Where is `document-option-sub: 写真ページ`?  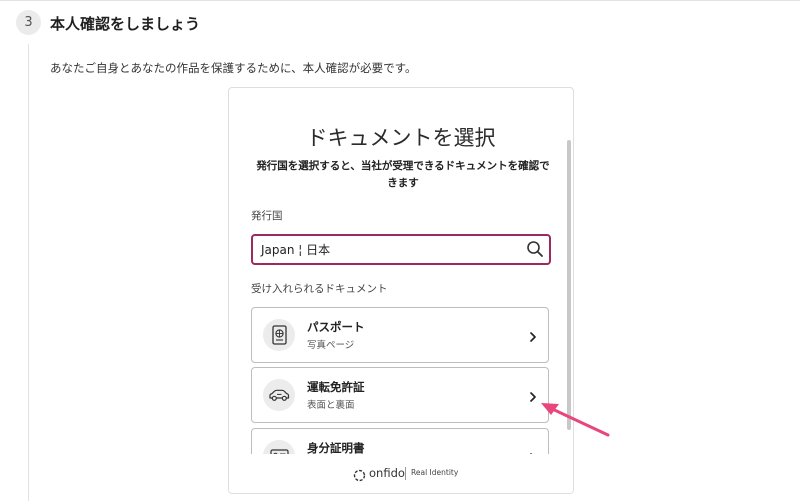
document-option-sub: 写真ページ is located at coordinates (331, 345).